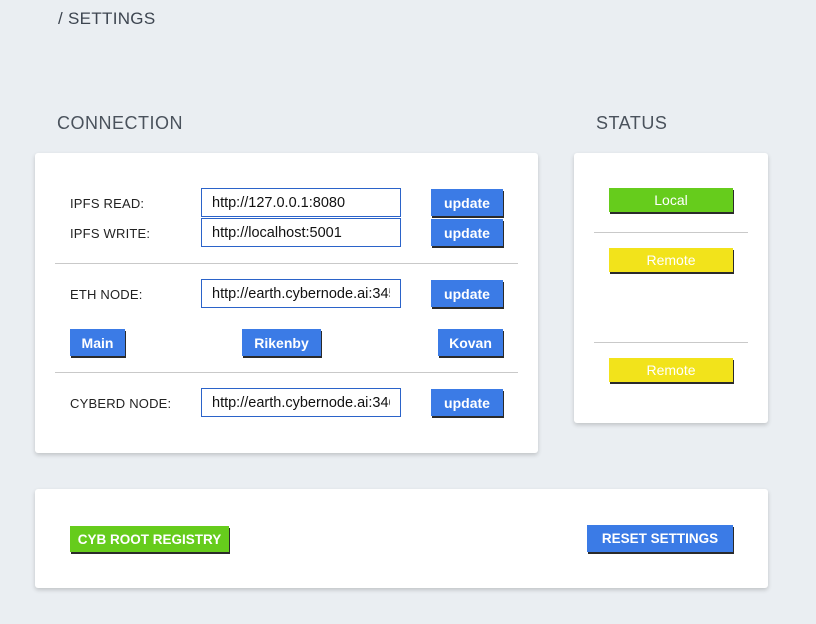  What do you see at coordinates (301, 402) in the screenshot?
I see `cyberd-node-input` at bounding box center [301, 402].